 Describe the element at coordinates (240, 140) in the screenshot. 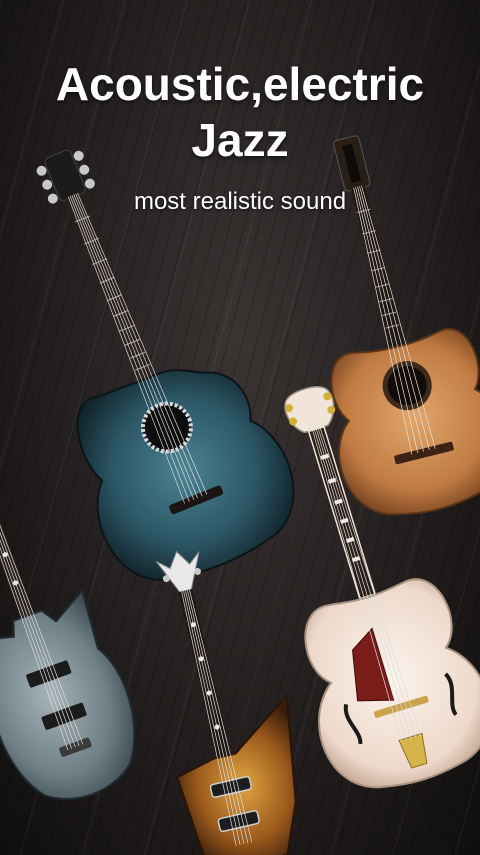

I see `headline-line-2: Jazz` at that location.